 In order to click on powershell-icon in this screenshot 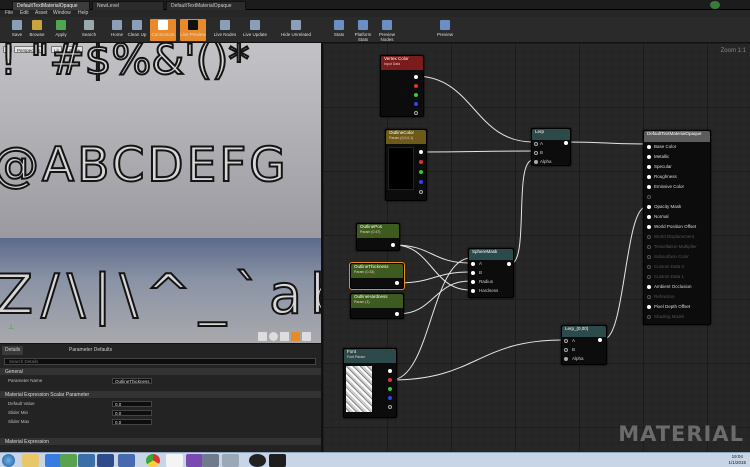, I will do `click(105, 460)`.